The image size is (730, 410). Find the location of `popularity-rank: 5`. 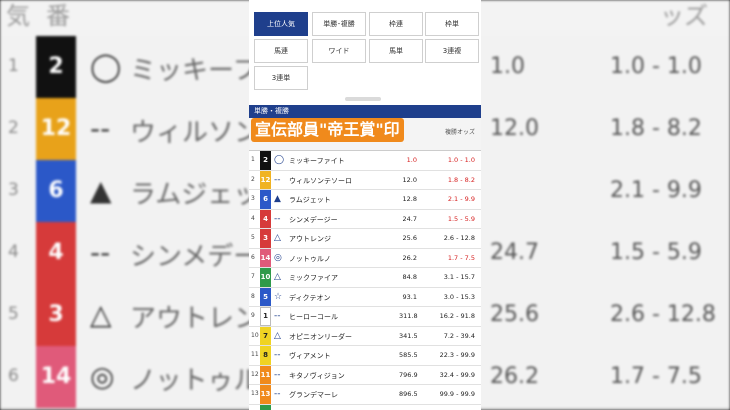

popularity-rank: 5 is located at coordinates (253, 237).